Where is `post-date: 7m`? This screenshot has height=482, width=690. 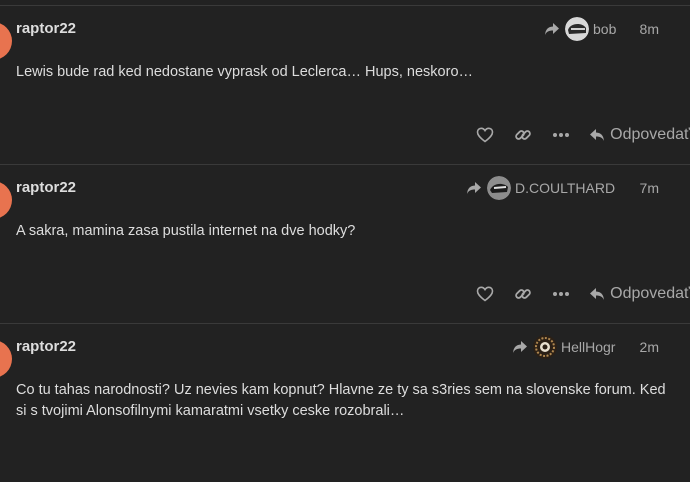 post-date: 7m is located at coordinates (649, 188).